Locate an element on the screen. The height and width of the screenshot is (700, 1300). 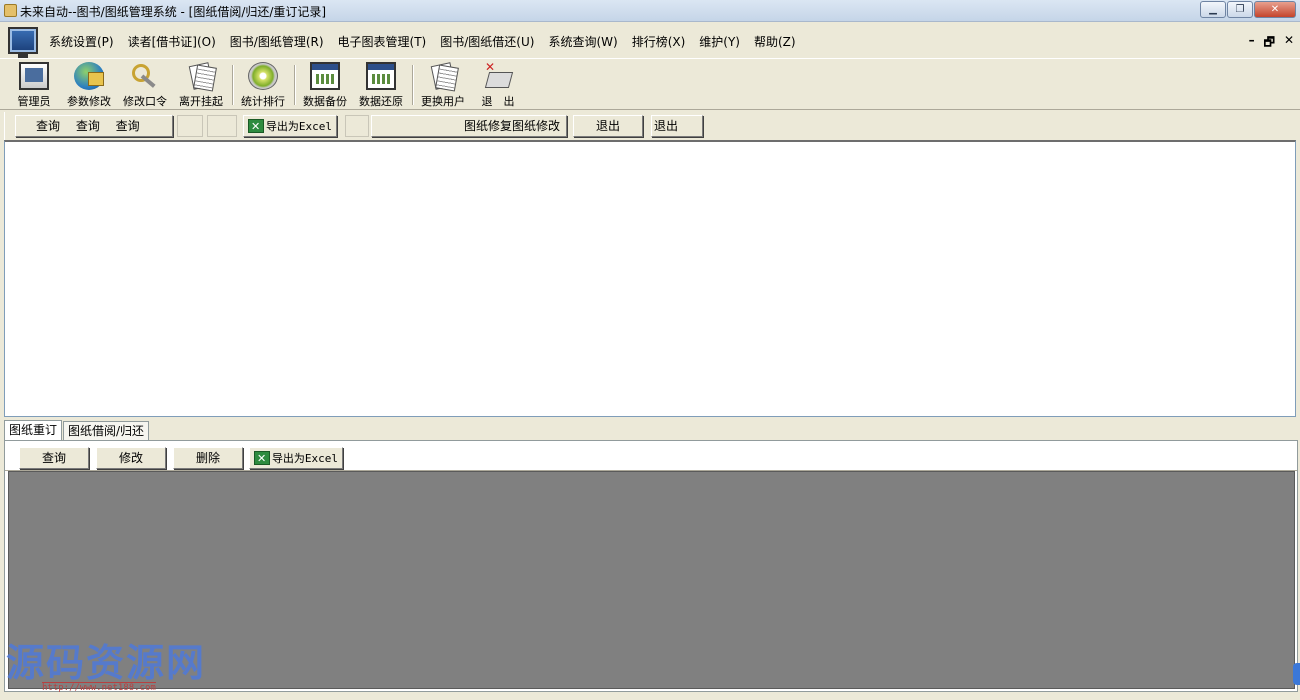
modify-button: 修改 is located at coordinates (131, 458).